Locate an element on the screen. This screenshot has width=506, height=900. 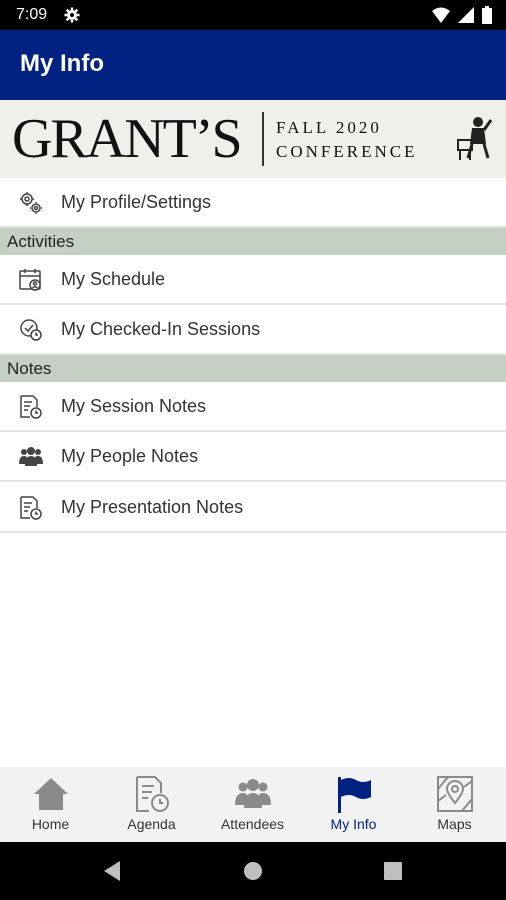
my-schedule-label: My Schedule is located at coordinates (113, 279).